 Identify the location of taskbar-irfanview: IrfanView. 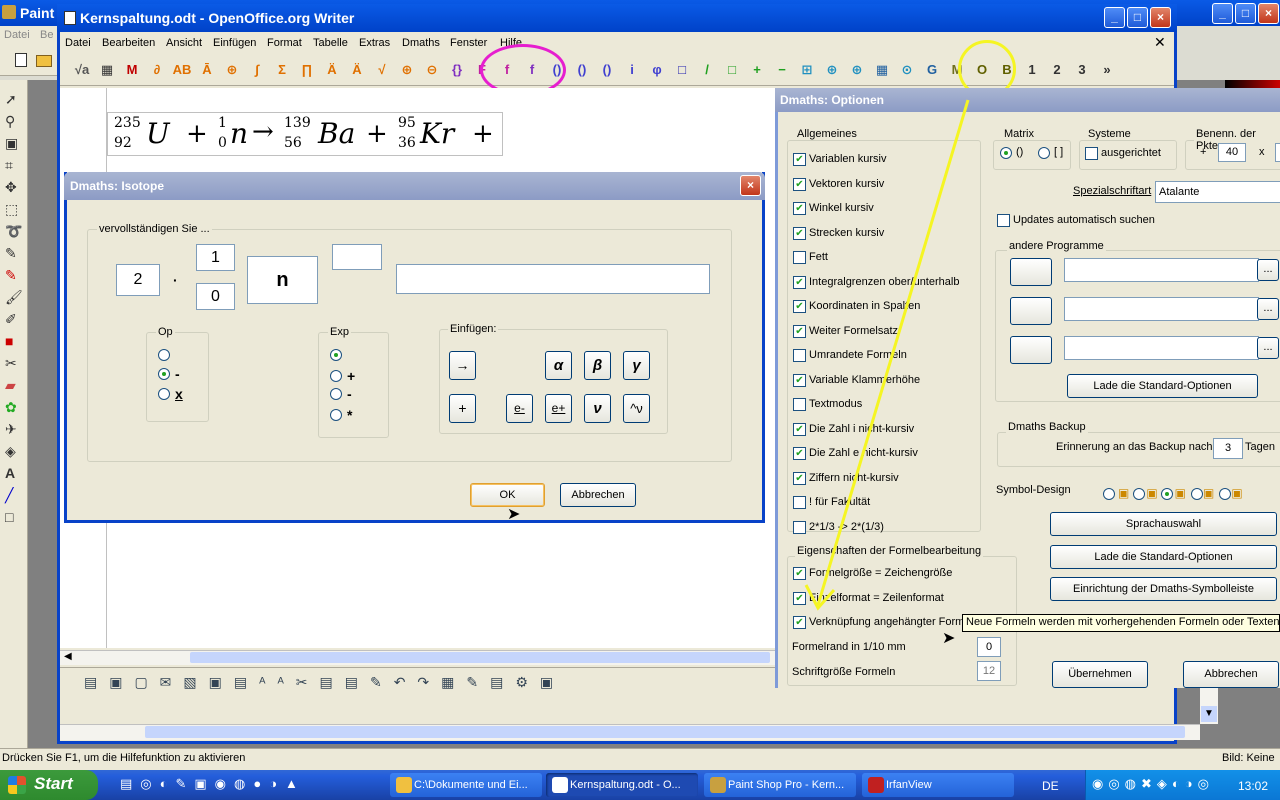
(938, 785).